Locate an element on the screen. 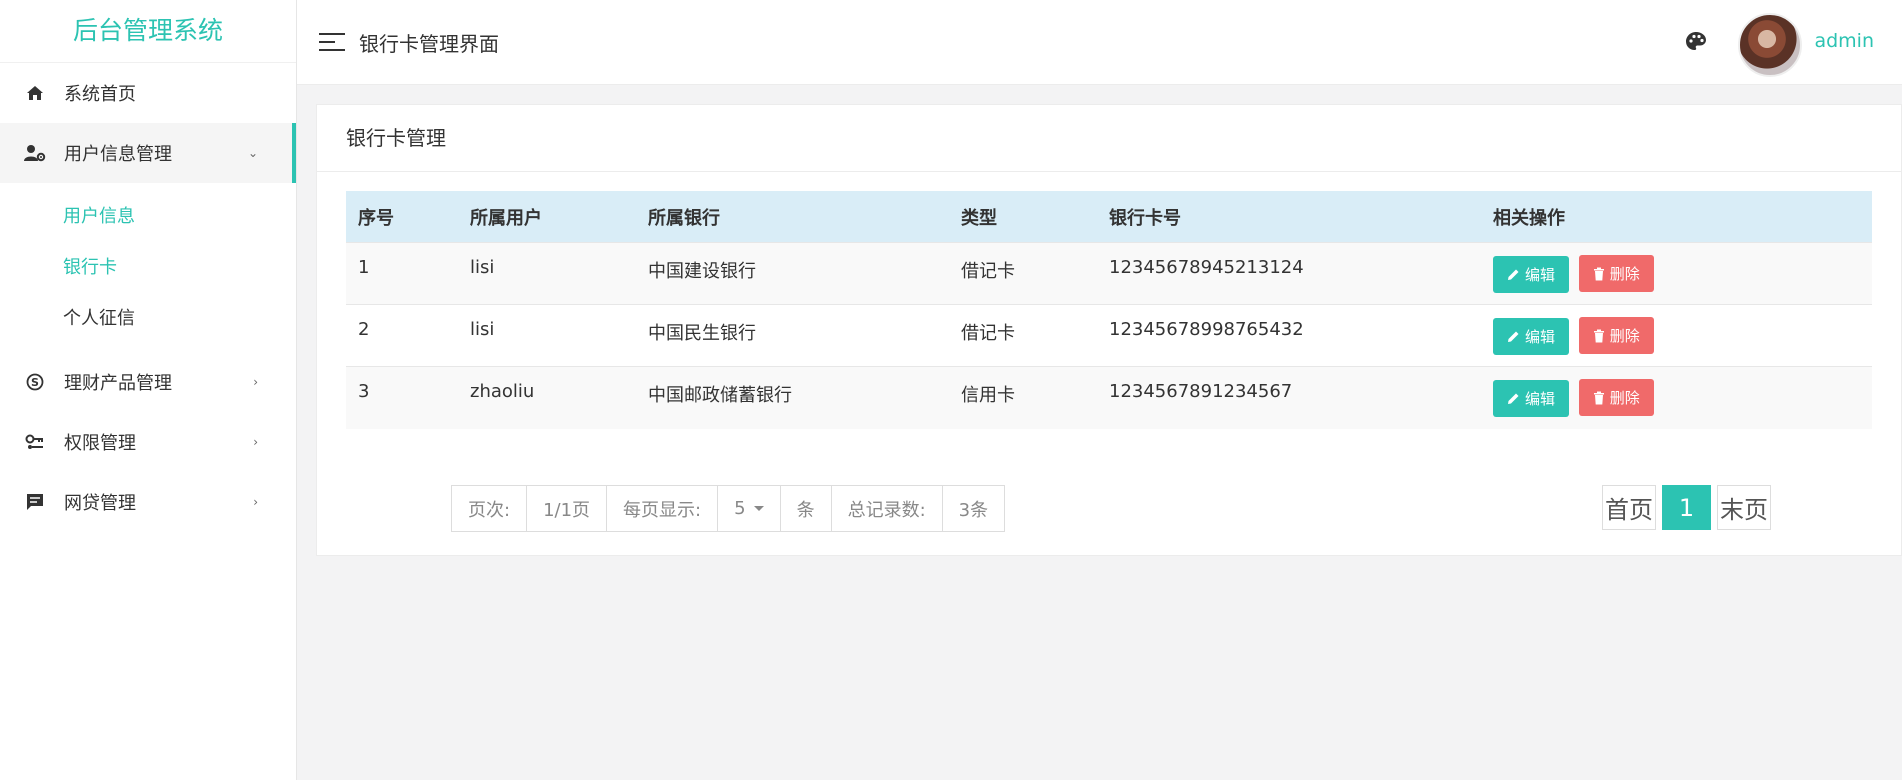  sidebar-item-label: 权限管理 is located at coordinates (100, 443).